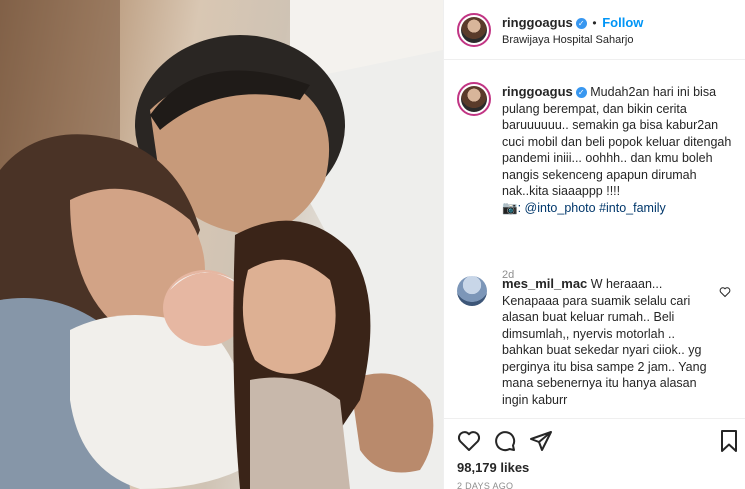 The width and height of the screenshot is (745, 489). Describe the element at coordinates (505, 441) in the screenshot. I see `comment-icon` at that location.